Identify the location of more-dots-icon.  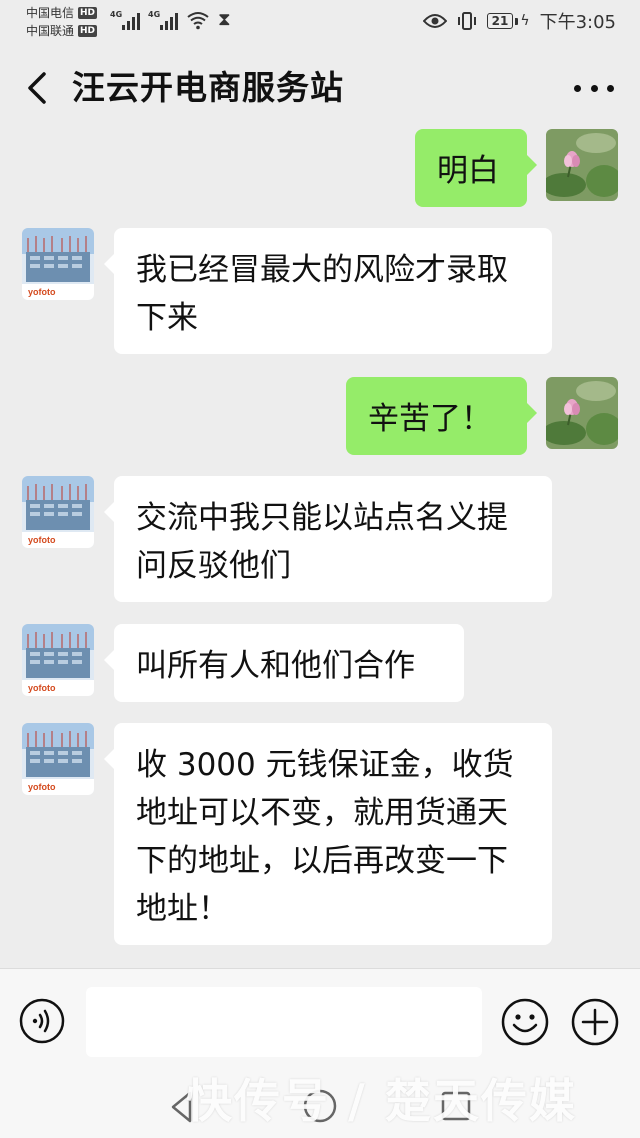
(594, 88).